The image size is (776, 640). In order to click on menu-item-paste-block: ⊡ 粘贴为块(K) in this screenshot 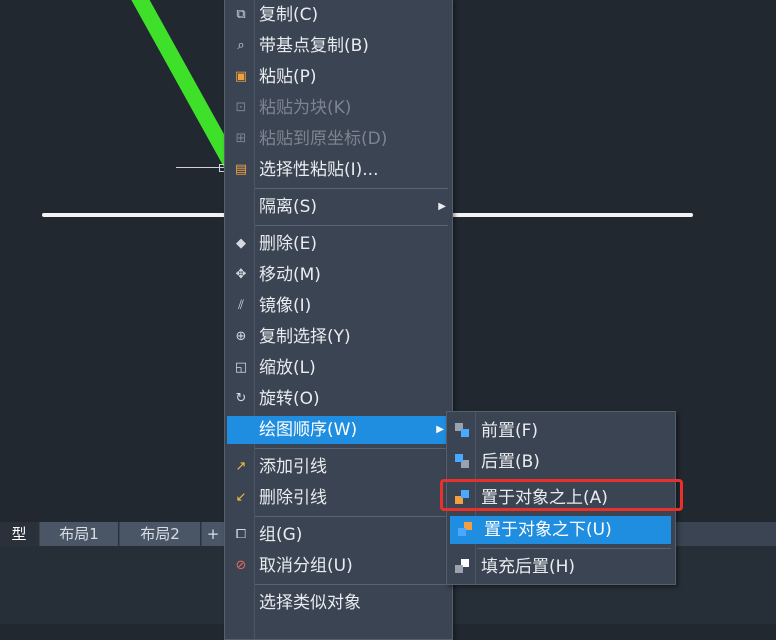, I will do `click(338, 108)`.